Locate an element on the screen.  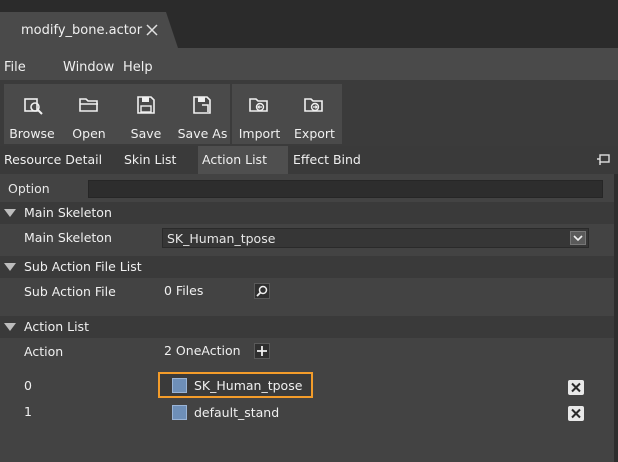
option-field is located at coordinates (345, 189).